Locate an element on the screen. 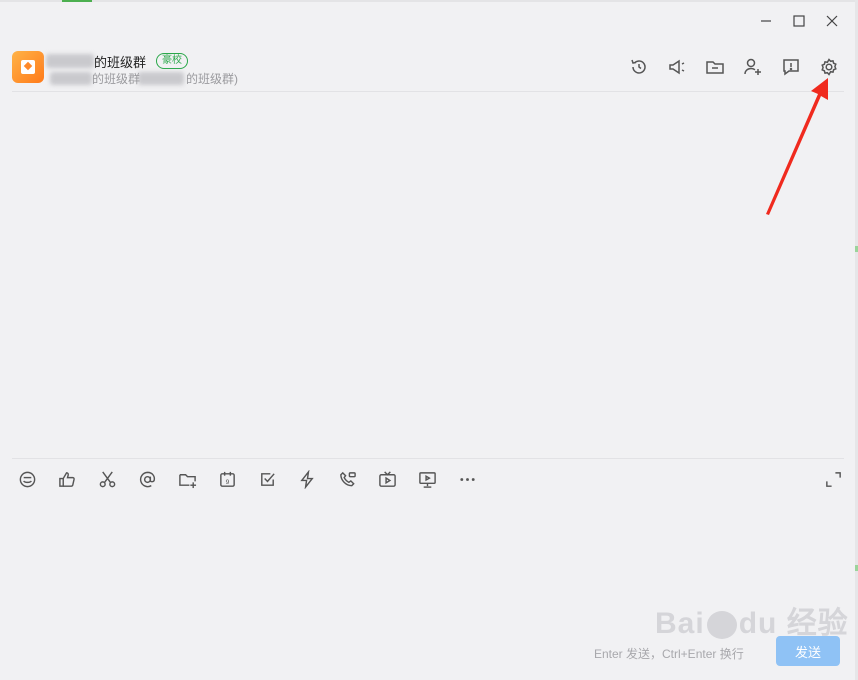 The height and width of the screenshot is (680, 858). calendar-icon: 9 is located at coordinates (227, 479).